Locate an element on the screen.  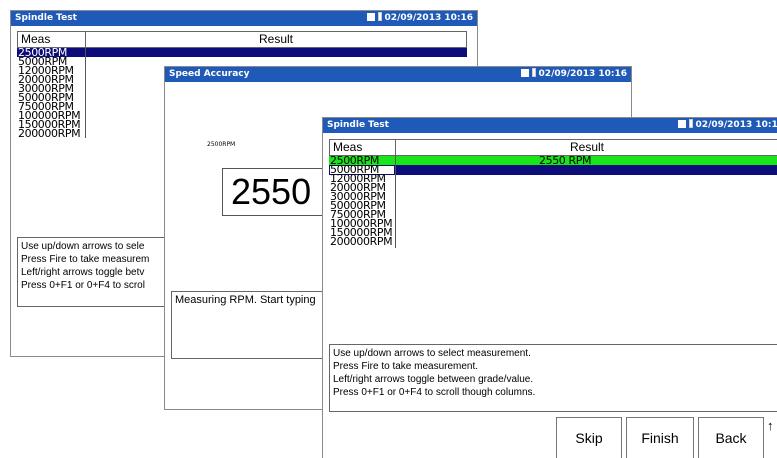
titlebar: Speed Accuracy 02/09/2013 10:16 is located at coordinates (398, 74).